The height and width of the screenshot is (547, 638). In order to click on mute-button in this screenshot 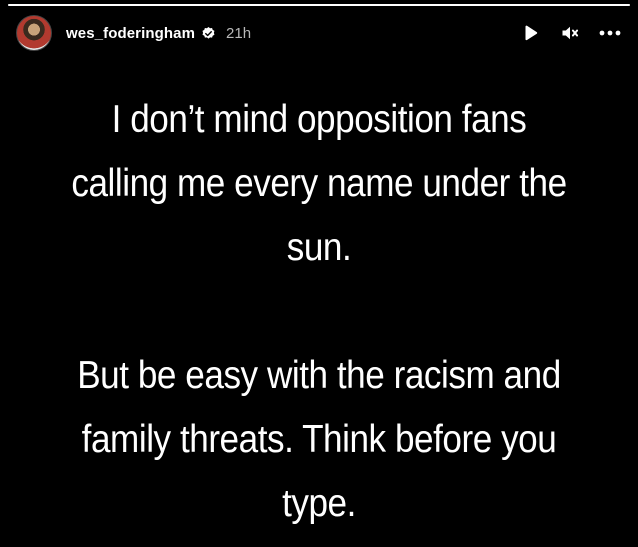, I will do `click(570, 33)`.